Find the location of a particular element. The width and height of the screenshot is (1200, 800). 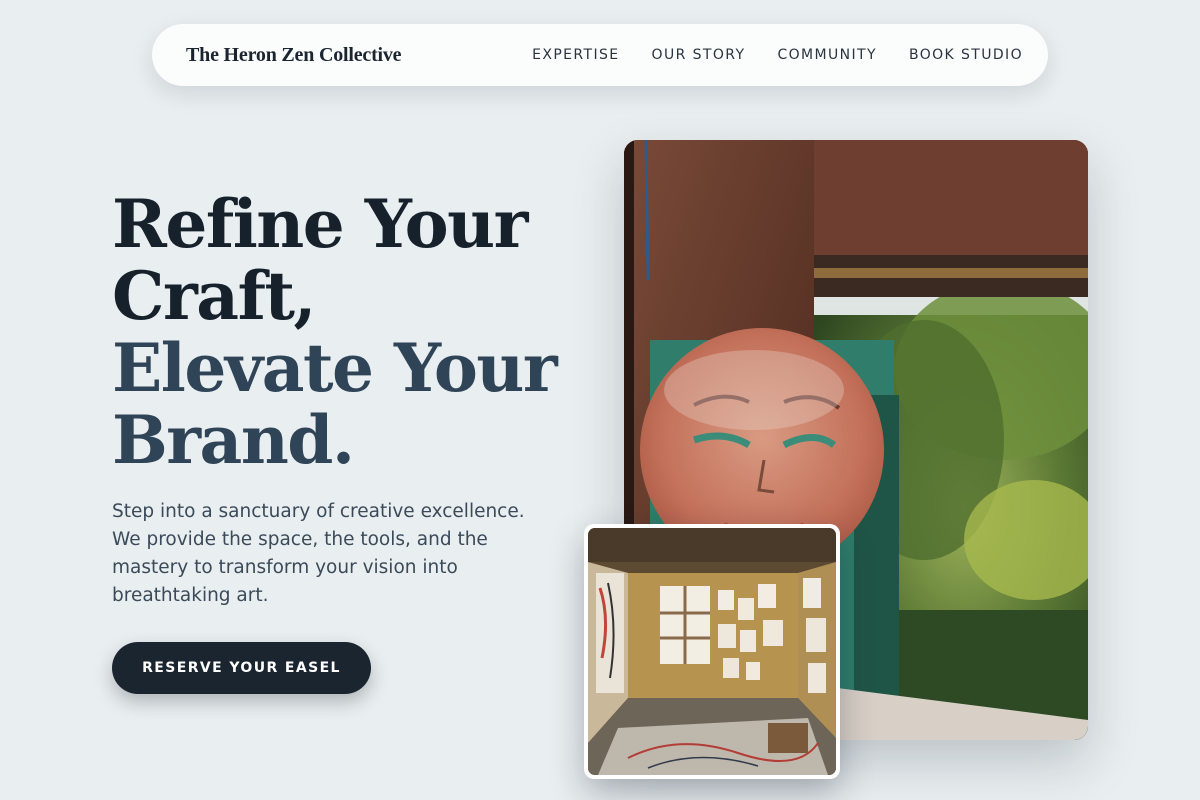

nav-link-our-story: OUR STORY is located at coordinates (699, 55).